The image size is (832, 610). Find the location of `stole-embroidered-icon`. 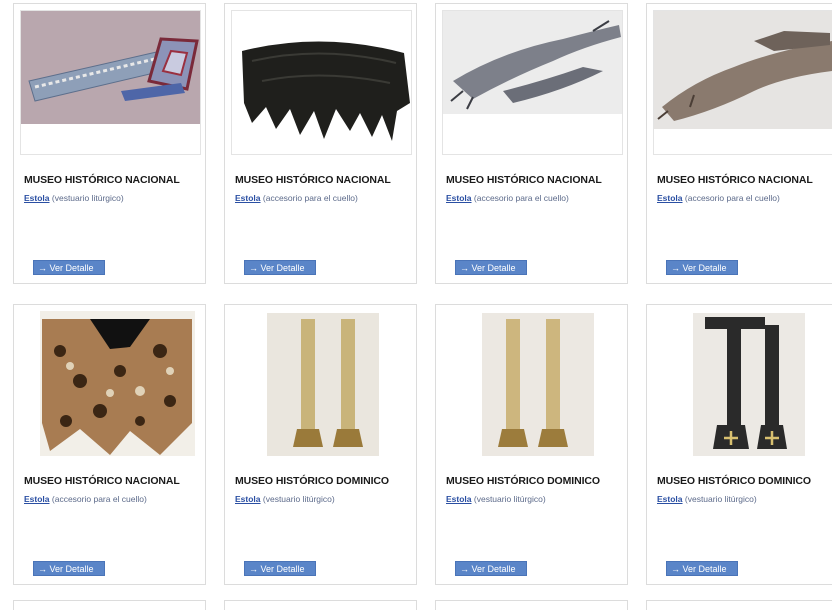

stole-embroidered-icon is located at coordinates (110, 82).